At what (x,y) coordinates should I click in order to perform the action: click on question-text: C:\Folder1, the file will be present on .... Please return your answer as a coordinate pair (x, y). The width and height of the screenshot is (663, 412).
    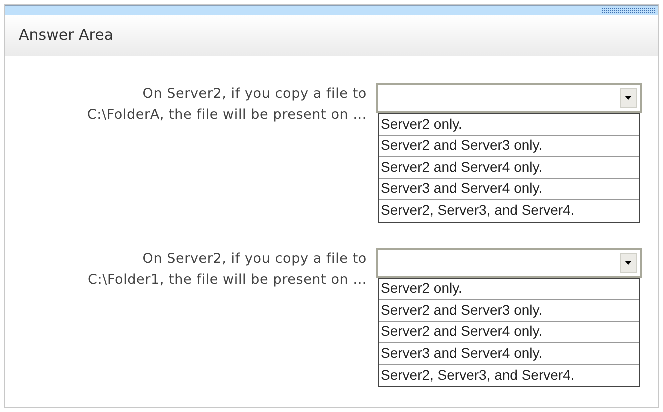
    Looking at the image, I should click on (227, 280).